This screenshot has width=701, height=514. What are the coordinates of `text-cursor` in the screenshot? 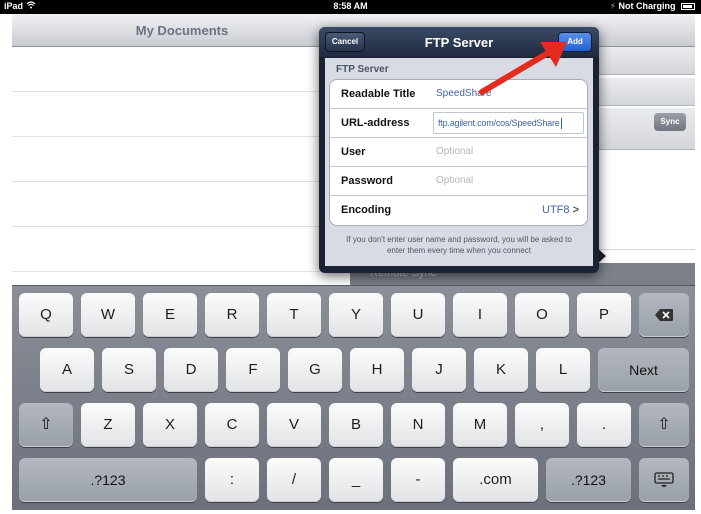 It's located at (561, 124).